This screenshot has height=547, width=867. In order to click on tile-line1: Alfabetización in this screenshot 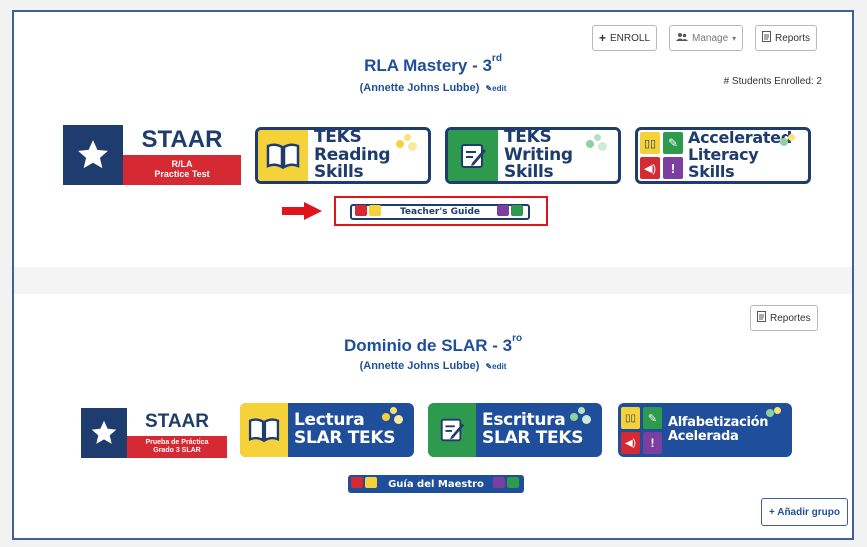, I will do `click(718, 423)`.